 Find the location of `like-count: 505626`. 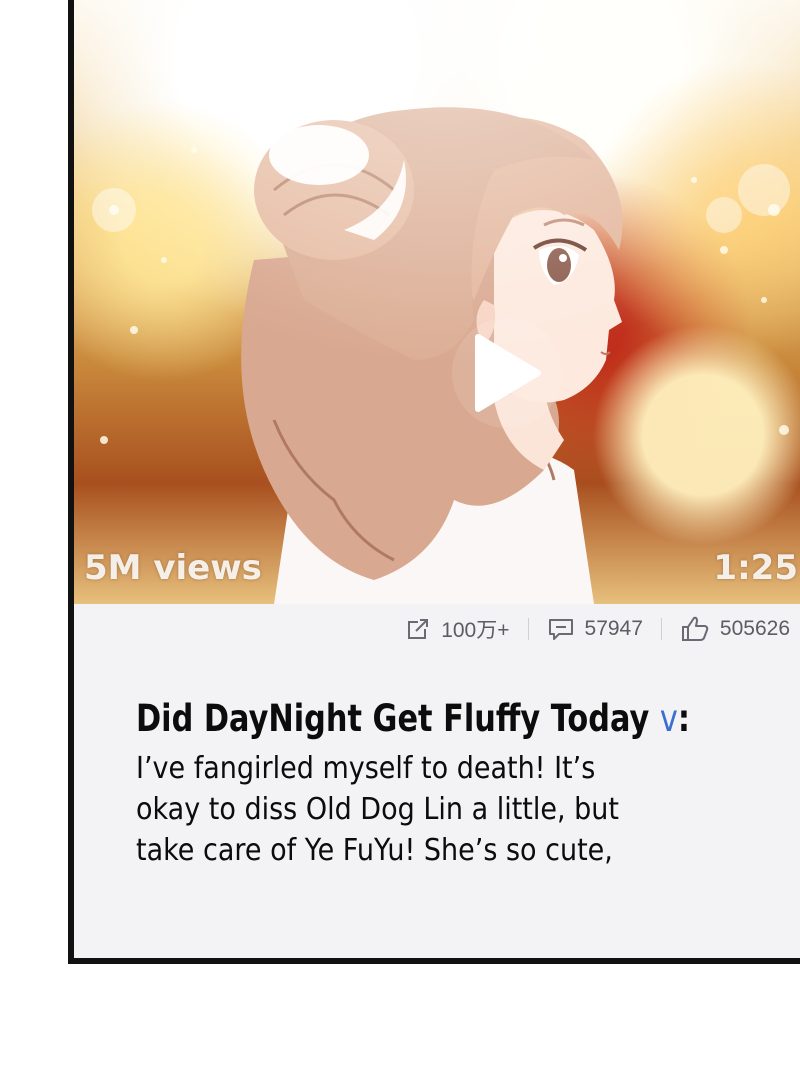

like-count: 505626 is located at coordinates (754, 628).